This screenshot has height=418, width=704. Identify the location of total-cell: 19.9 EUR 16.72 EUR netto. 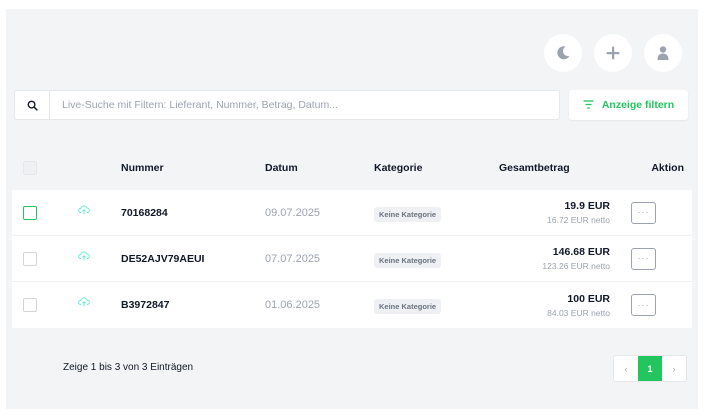
(578, 212).